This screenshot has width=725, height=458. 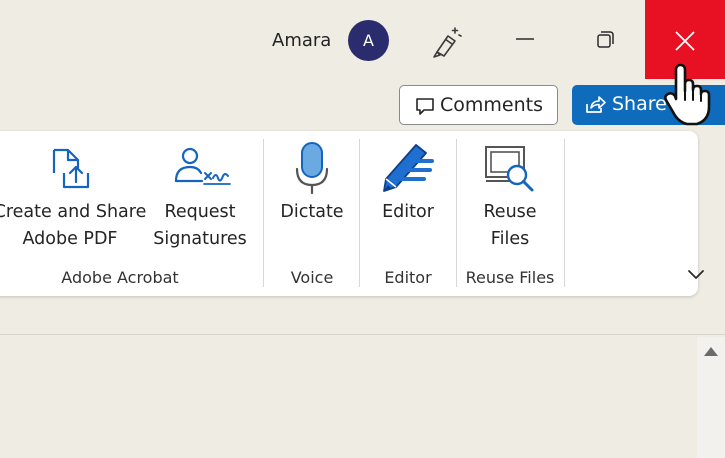 What do you see at coordinates (509, 169) in the screenshot?
I see `reuse-files-icon` at bounding box center [509, 169].